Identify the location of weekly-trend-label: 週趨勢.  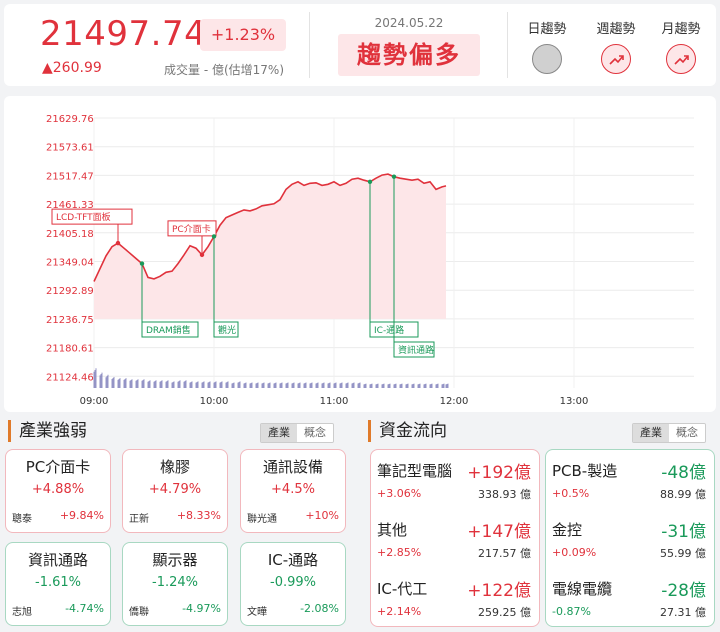
(616, 29).